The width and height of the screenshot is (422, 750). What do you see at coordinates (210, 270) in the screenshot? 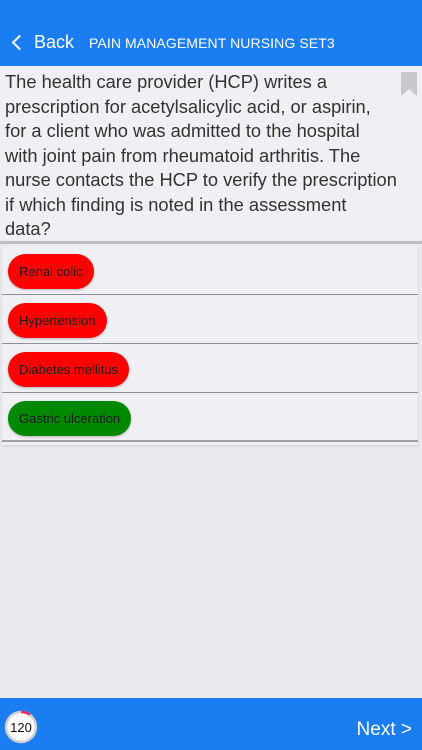
I see `answer-row: Renal colic` at bounding box center [210, 270].